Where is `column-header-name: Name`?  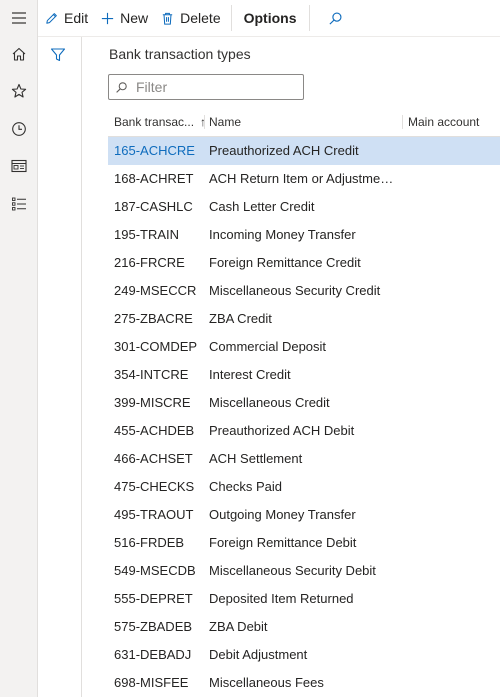 column-header-name: Name is located at coordinates (304, 122).